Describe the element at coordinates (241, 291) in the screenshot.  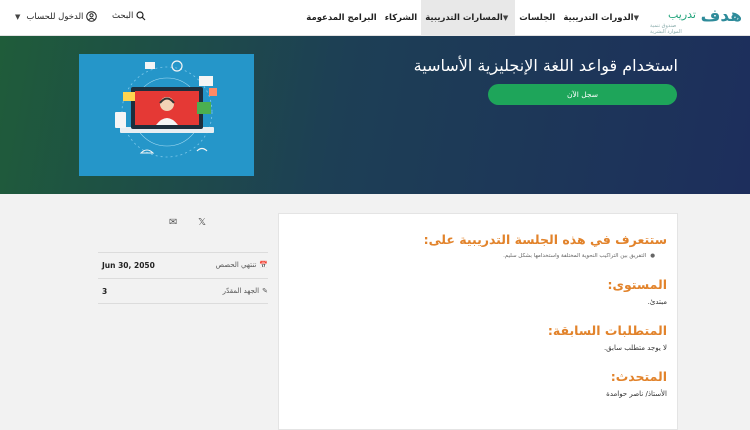
I see `effort-text: الجهد المقدّر` at that location.